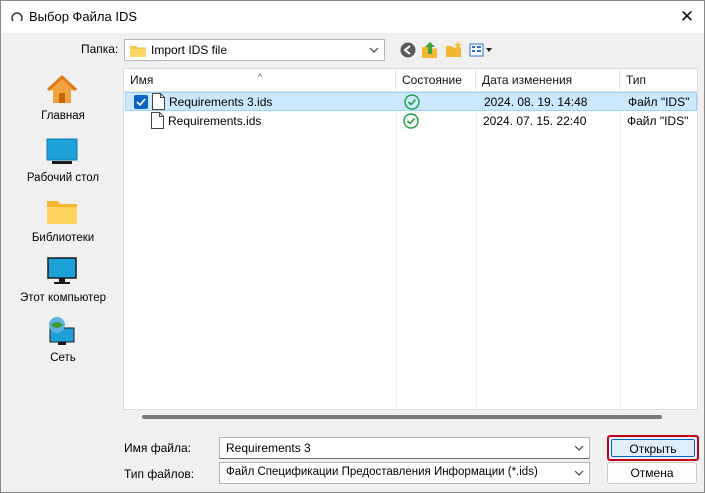 The width and height of the screenshot is (705, 493). Describe the element at coordinates (189, 50) in the screenshot. I see `lookin-value: Import IDS file` at that location.